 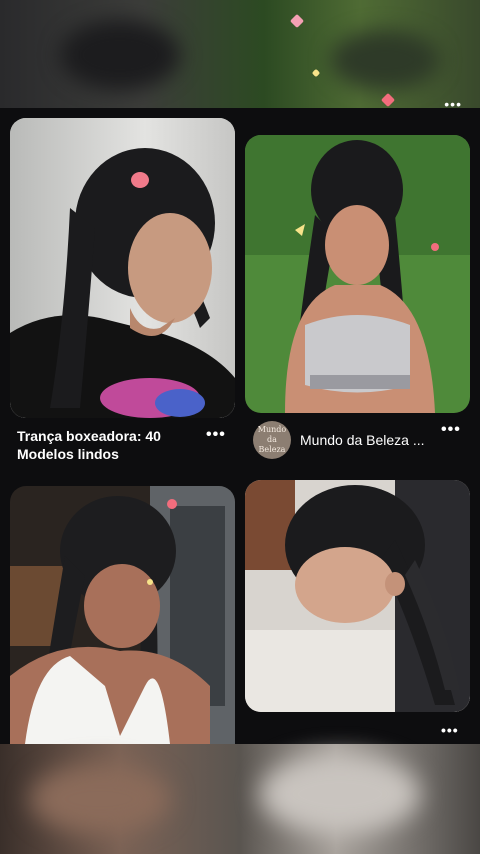 What do you see at coordinates (97, 445) in the screenshot?
I see `pin-title: Trança boxeadora: 40 Modelos lindos` at bounding box center [97, 445].